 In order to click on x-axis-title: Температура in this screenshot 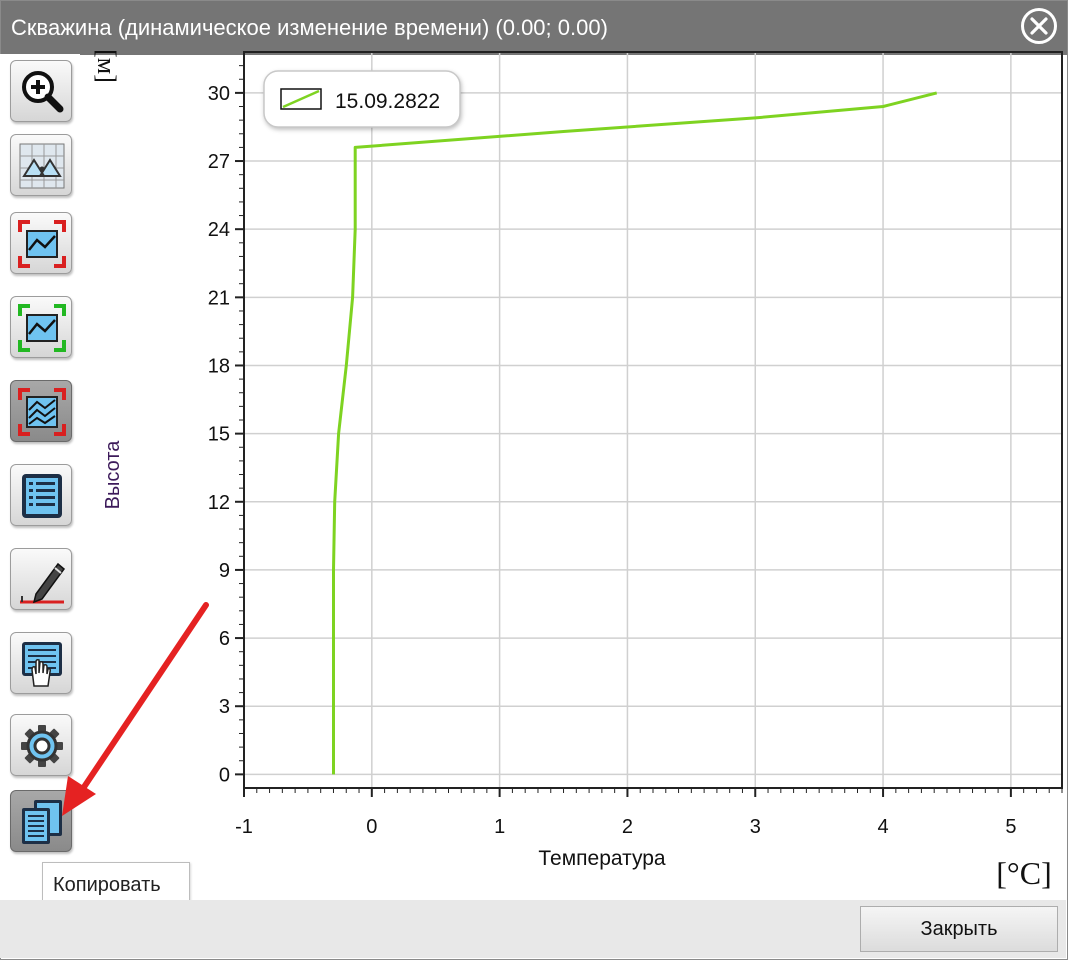, I will do `click(602, 858)`.